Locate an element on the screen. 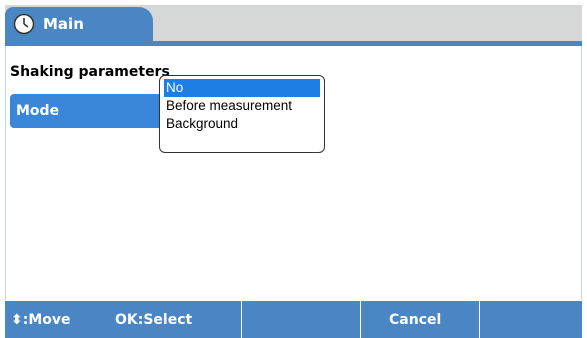 The width and height of the screenshot is (587, 338). ok-select-button: OK:Select is located at coordinates (153, 320).